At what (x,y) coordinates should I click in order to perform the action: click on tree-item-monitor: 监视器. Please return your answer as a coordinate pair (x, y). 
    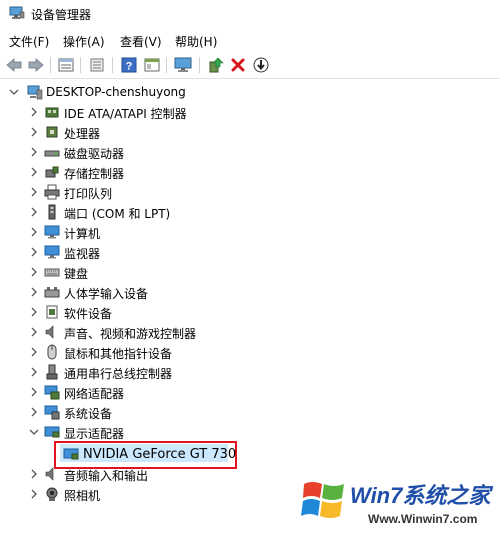
    Looking at the image, I should click on (250, 252).